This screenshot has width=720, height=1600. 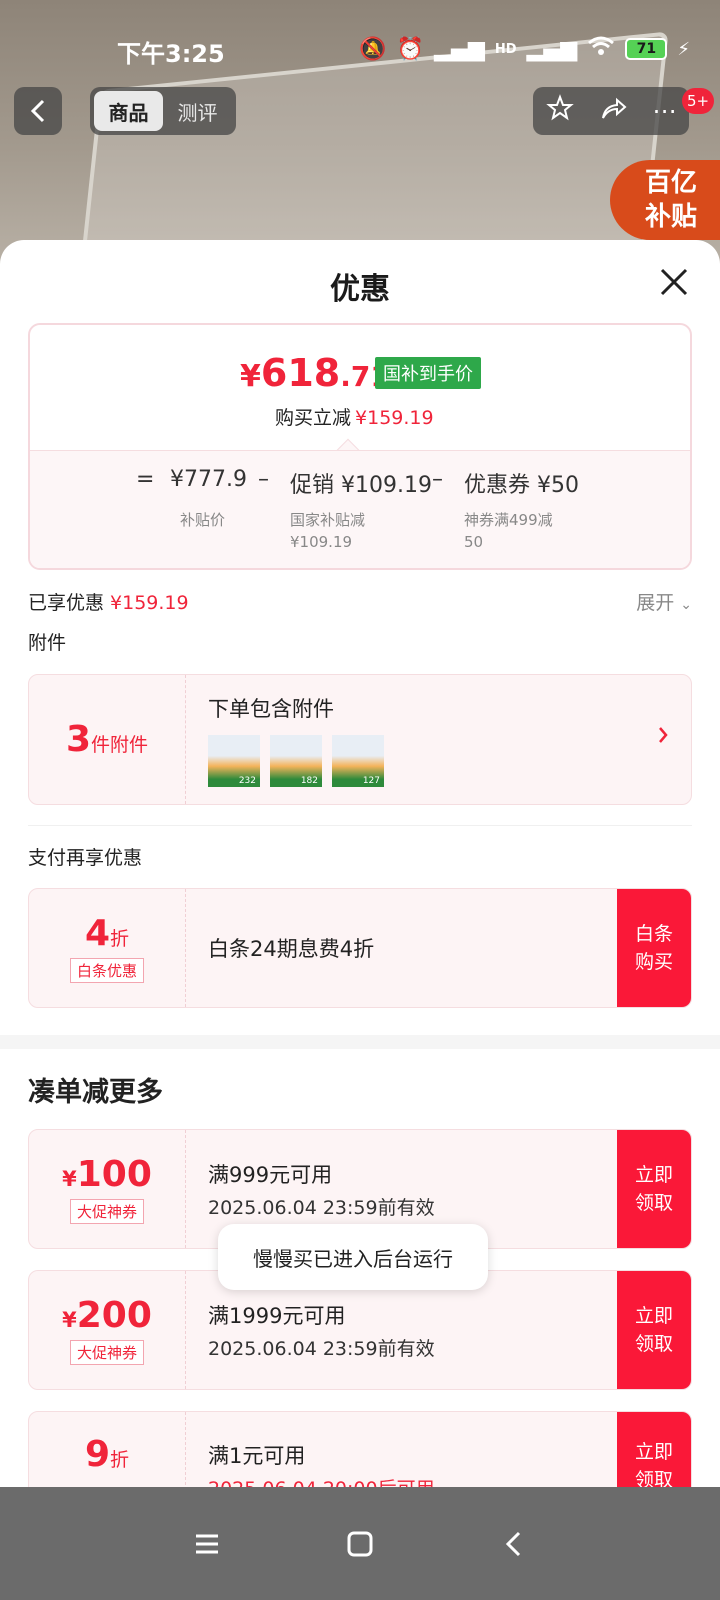 What do you see at coordinates (508, 520) in the screenshot?
I see `breakdown-label-3-text: 神券满499减` at bounding box center [508, 520].